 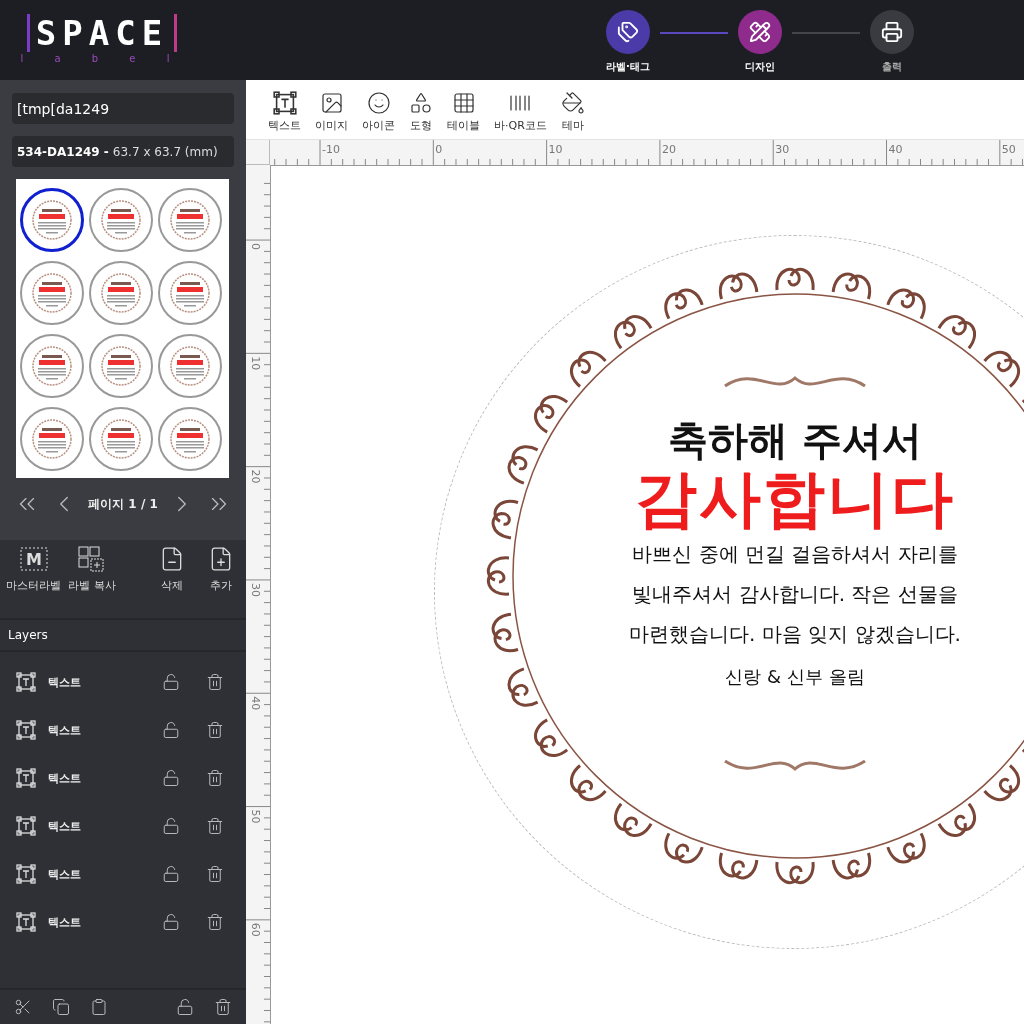 I want to click on master-label-icon: M, so click(x=33, y=559).